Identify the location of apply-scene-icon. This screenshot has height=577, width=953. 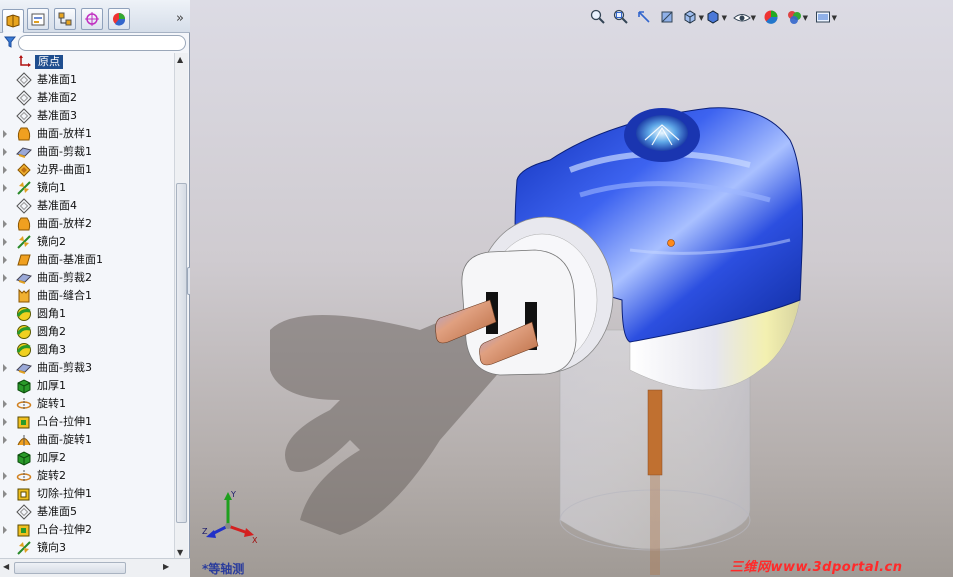
(794, 17).